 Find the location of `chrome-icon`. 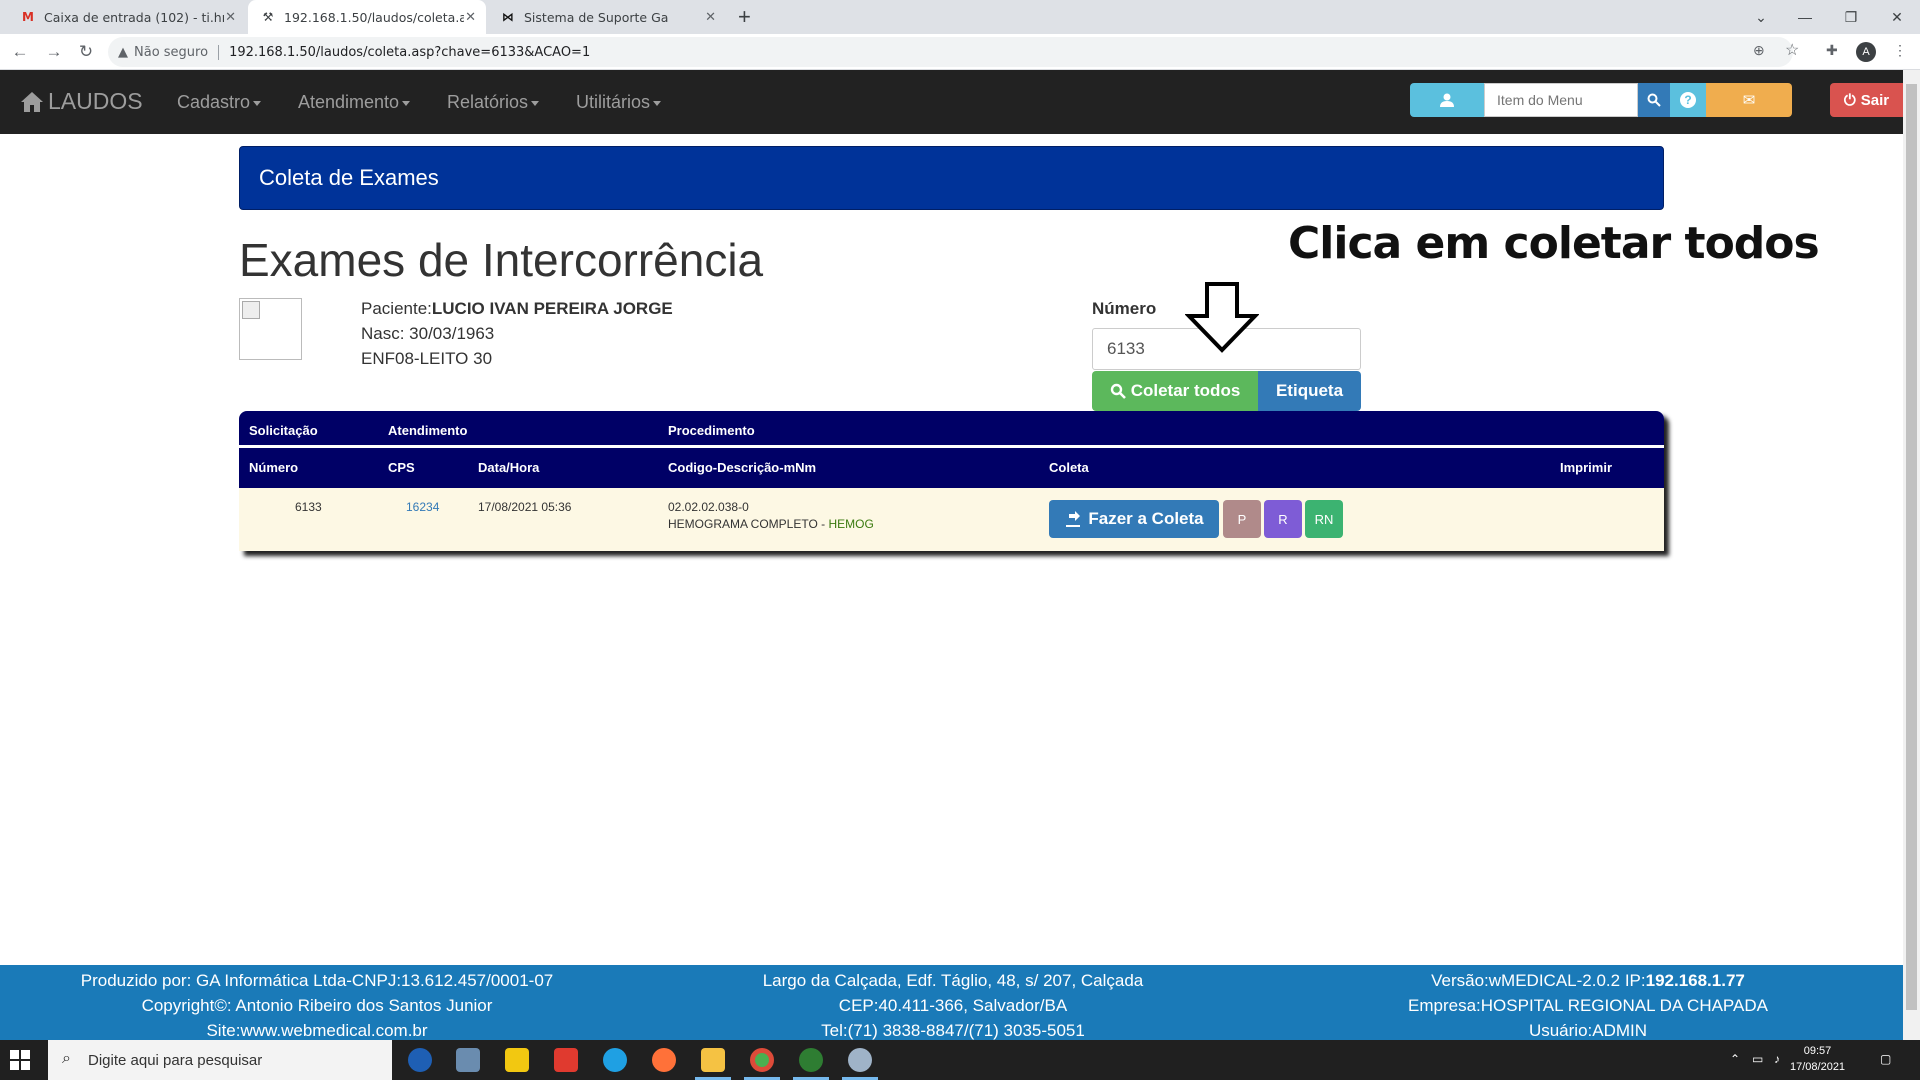

chrome-icon is located at coordinates (762, 1060).